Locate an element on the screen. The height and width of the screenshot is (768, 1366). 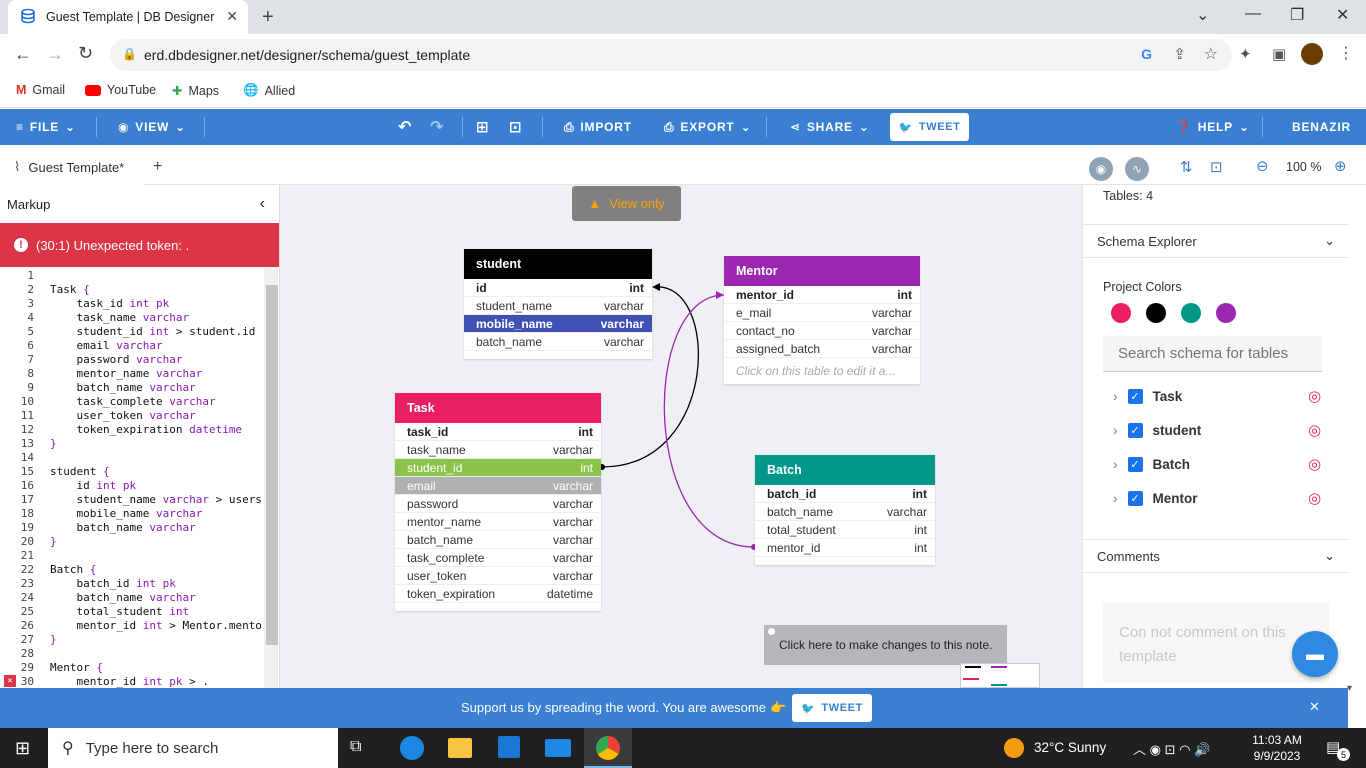
store-icon is located at coordinates (509, 747).